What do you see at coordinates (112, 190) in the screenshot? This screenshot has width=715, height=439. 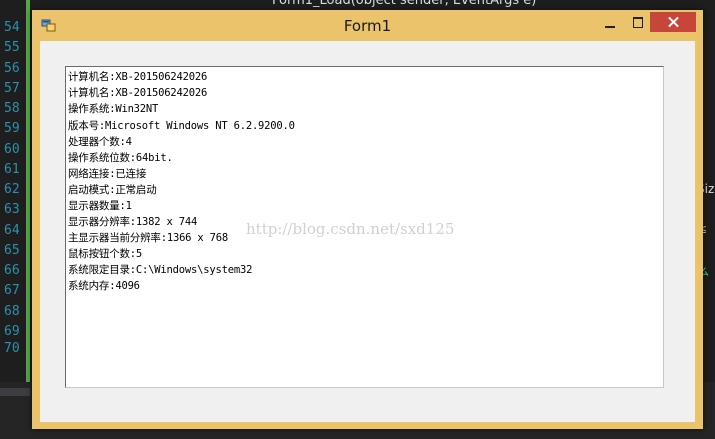 I see `info-line: 启动模式:正常启动` at bounding box center [112, 190].